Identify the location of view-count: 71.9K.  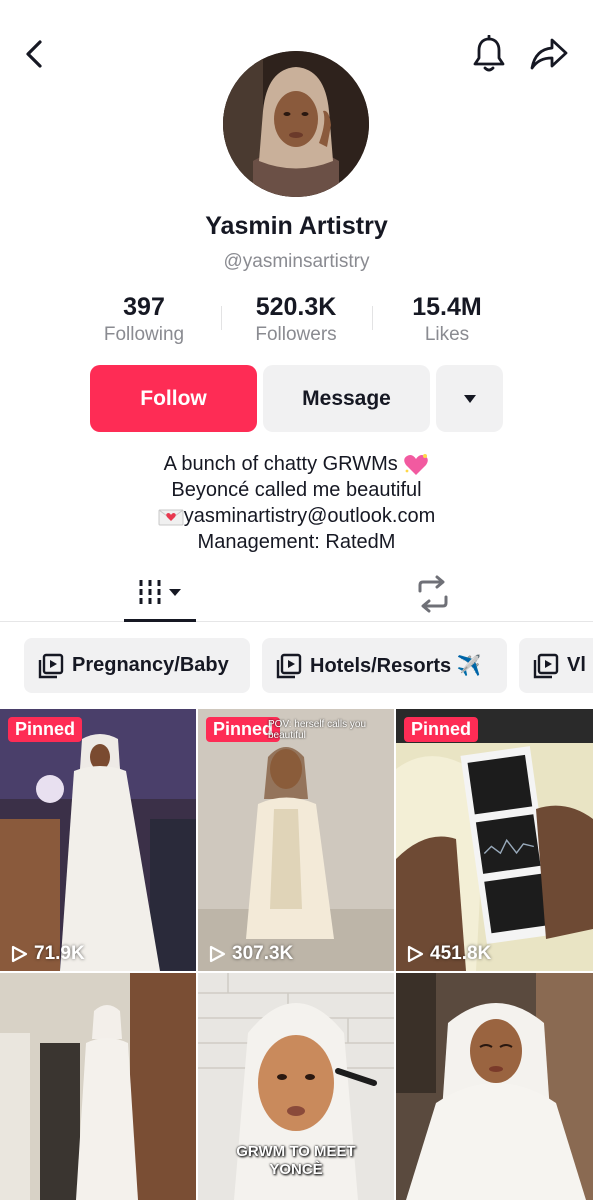
(47, 954).